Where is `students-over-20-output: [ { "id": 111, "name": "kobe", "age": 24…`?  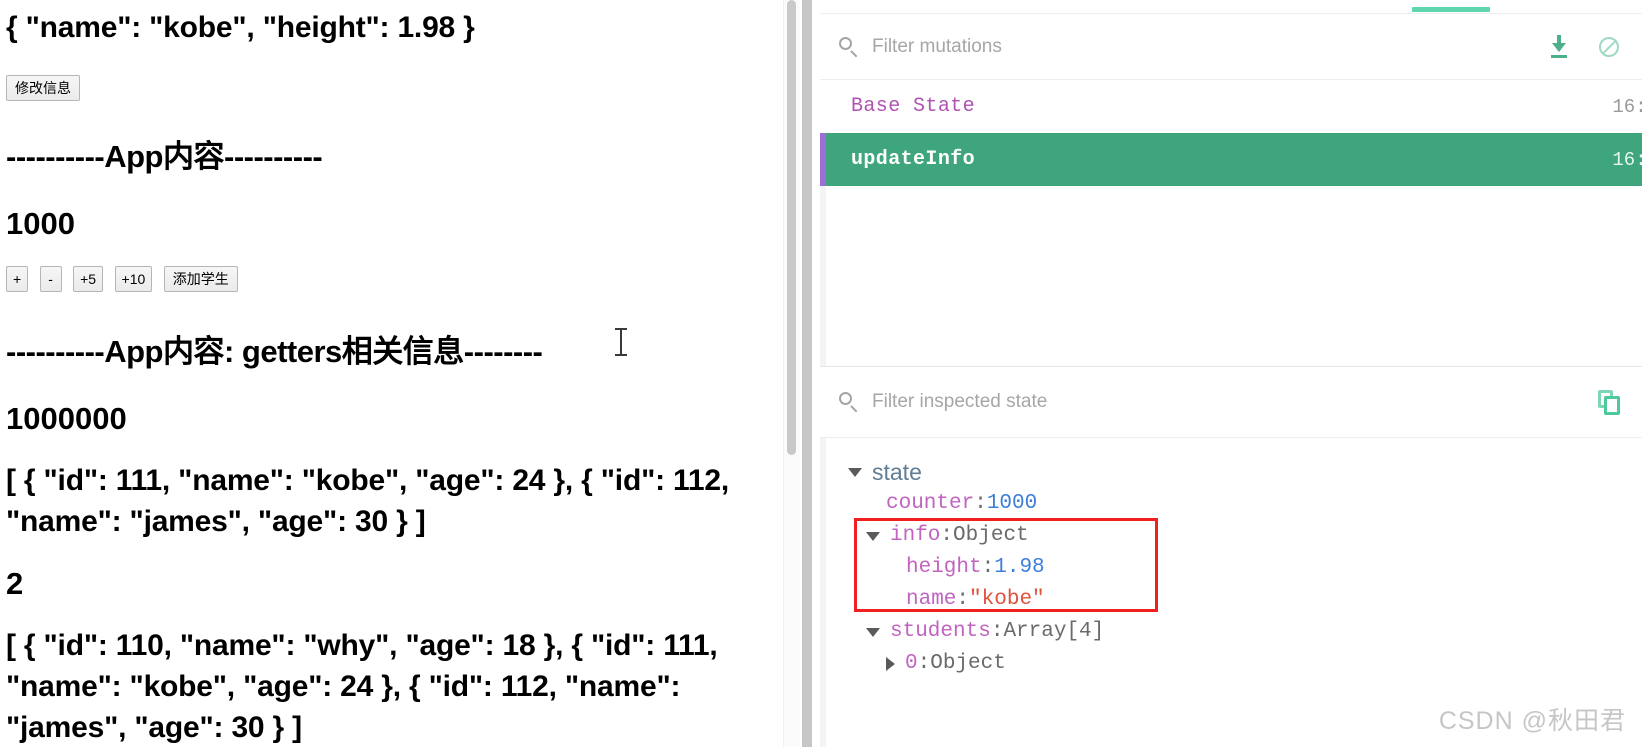 students-over-20-output: [ { "id": 111, "name": "kobe", "age": 24… is located at coordinates (372, 500).